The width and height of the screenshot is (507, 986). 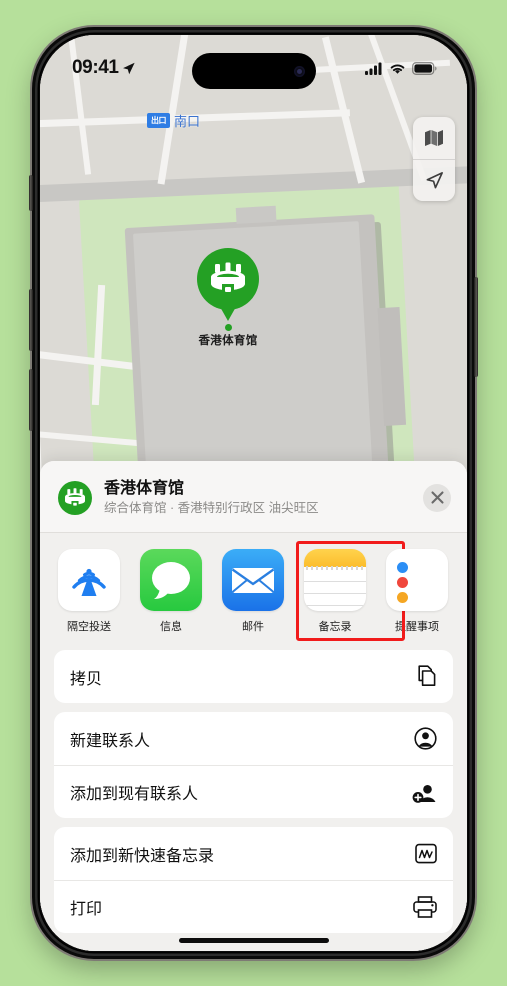 I want to click on map-pin-bubble, so click(x=228, y=279).